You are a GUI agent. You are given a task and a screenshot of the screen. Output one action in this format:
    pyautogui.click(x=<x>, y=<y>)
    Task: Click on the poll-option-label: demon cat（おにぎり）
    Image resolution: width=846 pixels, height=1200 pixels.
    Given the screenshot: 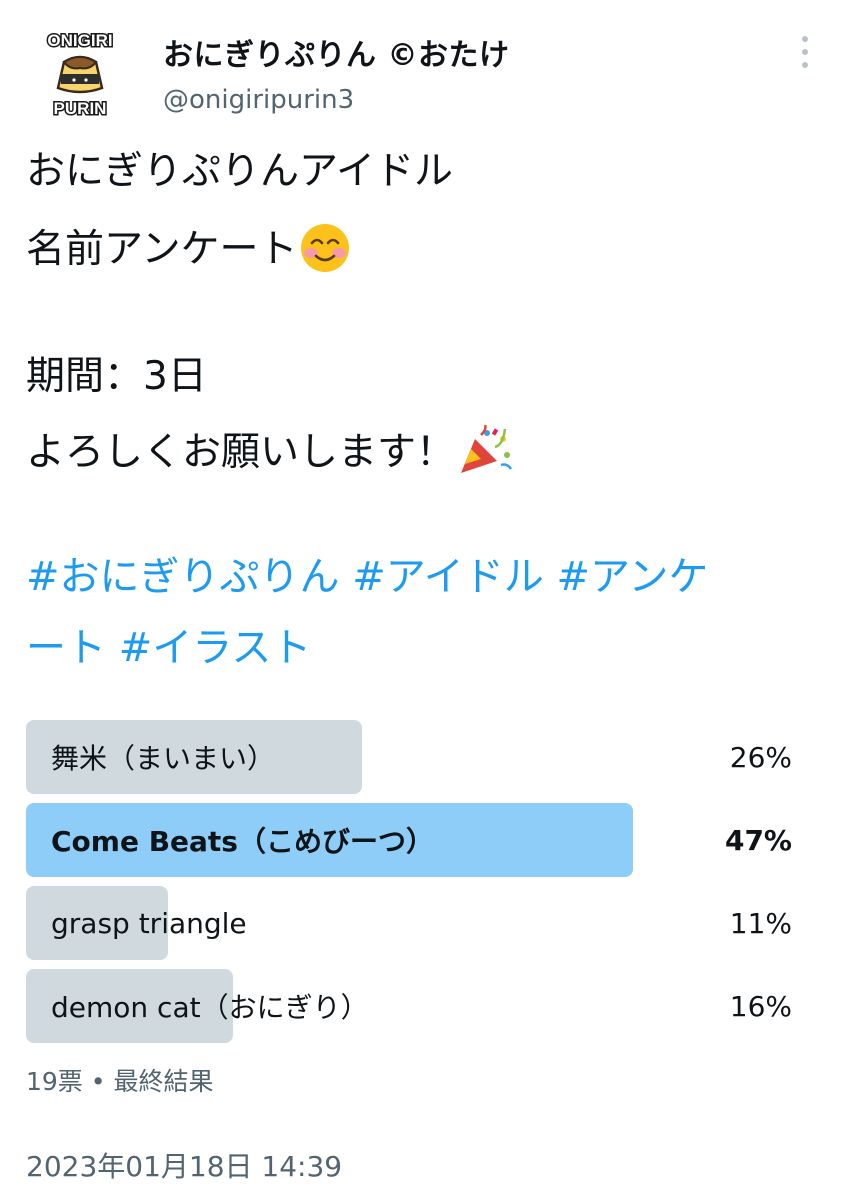 What is the action you would take?
    pyautogui.click(x=210, y=1007)
    